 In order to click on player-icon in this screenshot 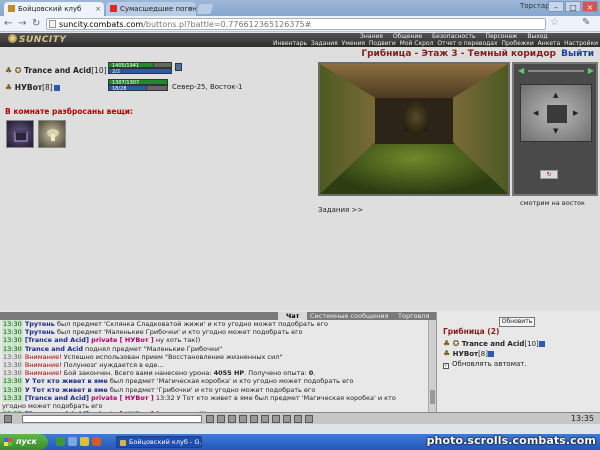, I will do `click(96, 441)`.